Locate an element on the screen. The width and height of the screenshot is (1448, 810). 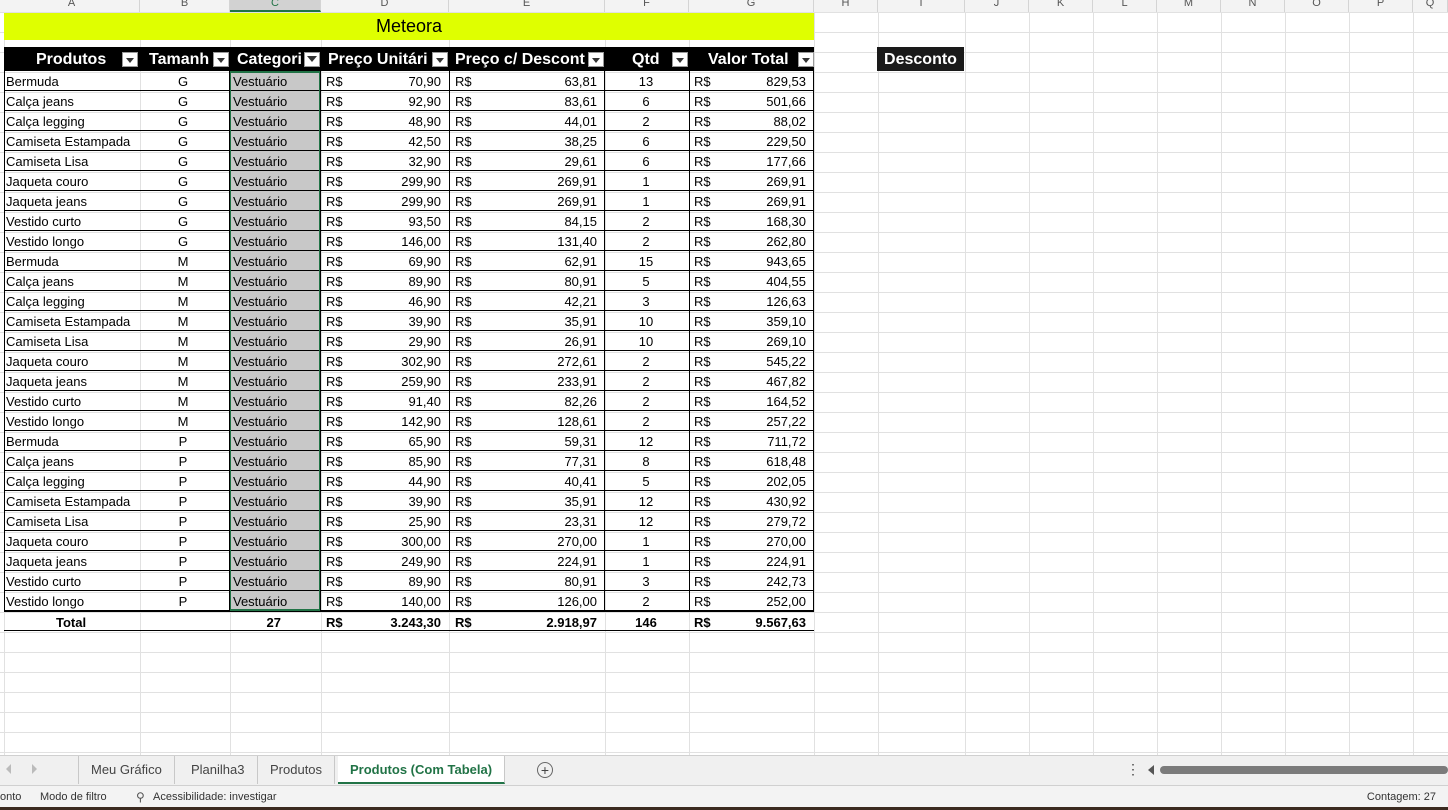
column-header-m: M is located at coordinates (1189, 6).